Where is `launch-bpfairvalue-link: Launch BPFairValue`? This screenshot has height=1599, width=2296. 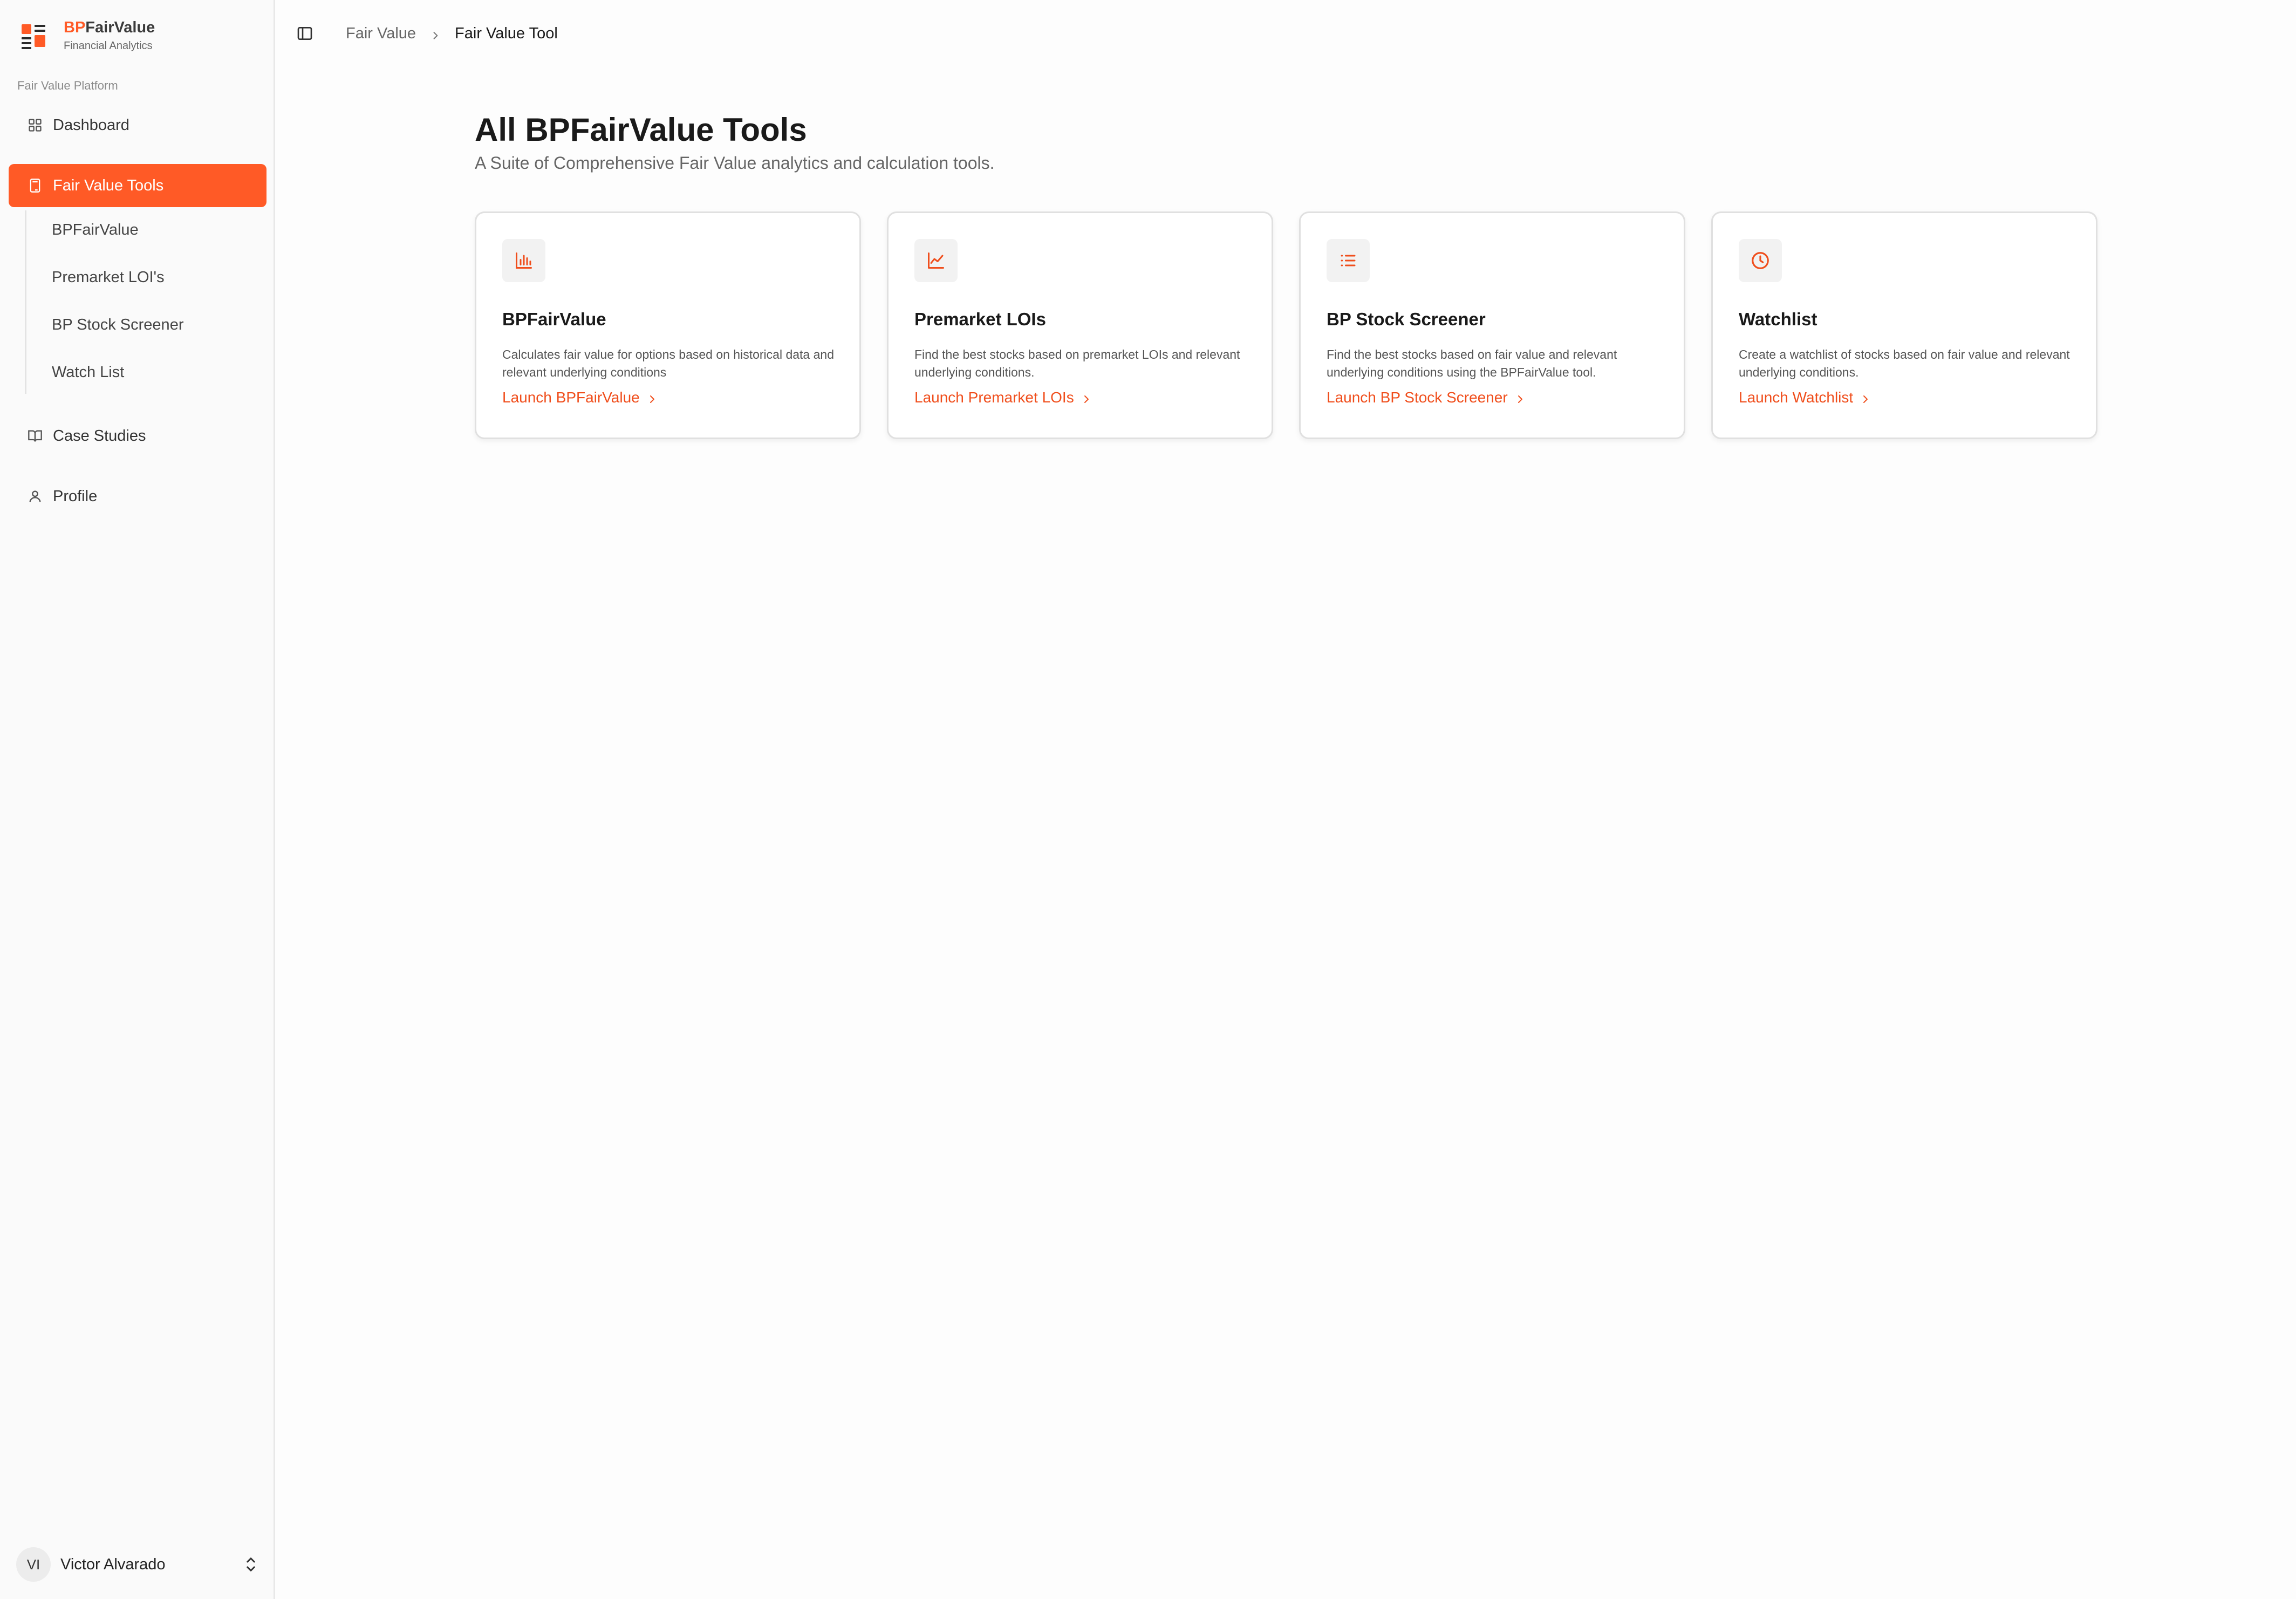
launch-bpfairvalue-link: Launch BPFairValue is located at coordinates (579, 398).